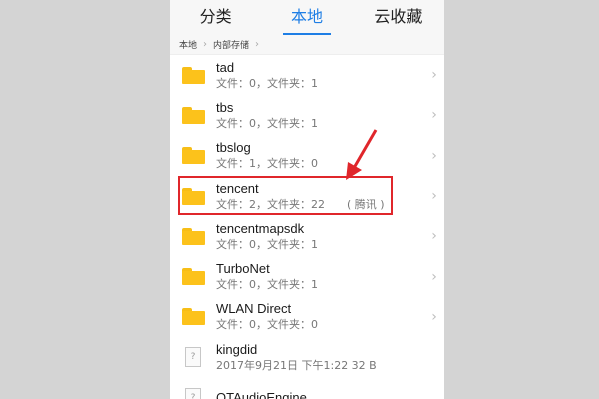  What do you see at coordinates (307, 75) in the screenshot?
I see `list-item-tad: tad 文件：0，文件夹：1 ›` at bounding box center [307, 75].